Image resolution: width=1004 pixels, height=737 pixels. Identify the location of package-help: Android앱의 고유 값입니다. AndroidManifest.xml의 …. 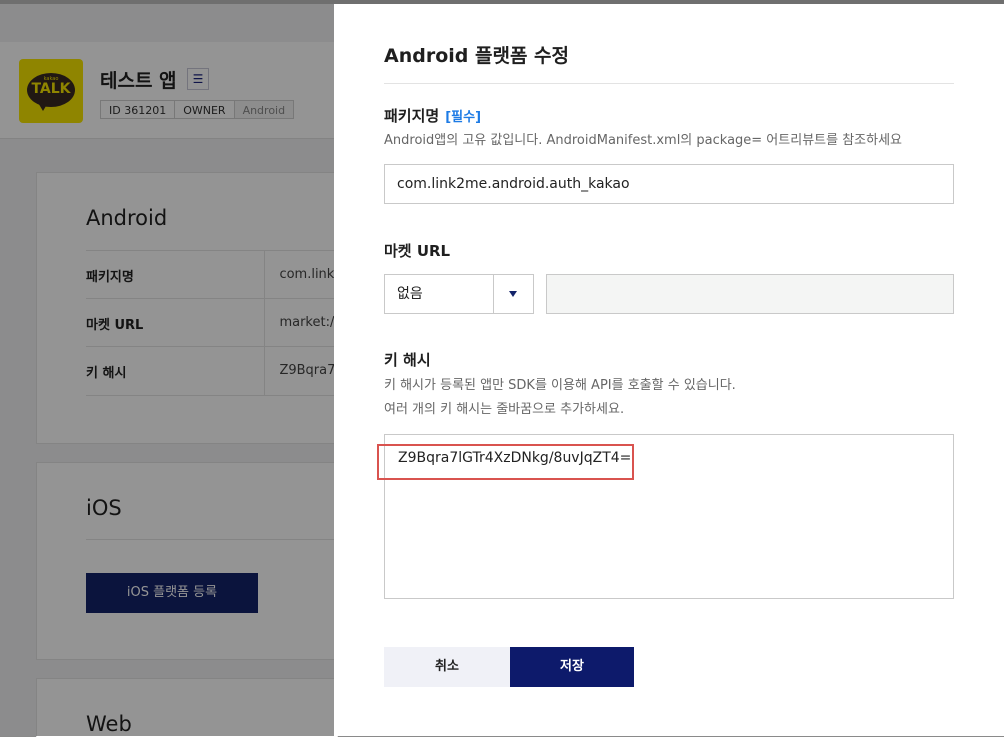
(643, 140).